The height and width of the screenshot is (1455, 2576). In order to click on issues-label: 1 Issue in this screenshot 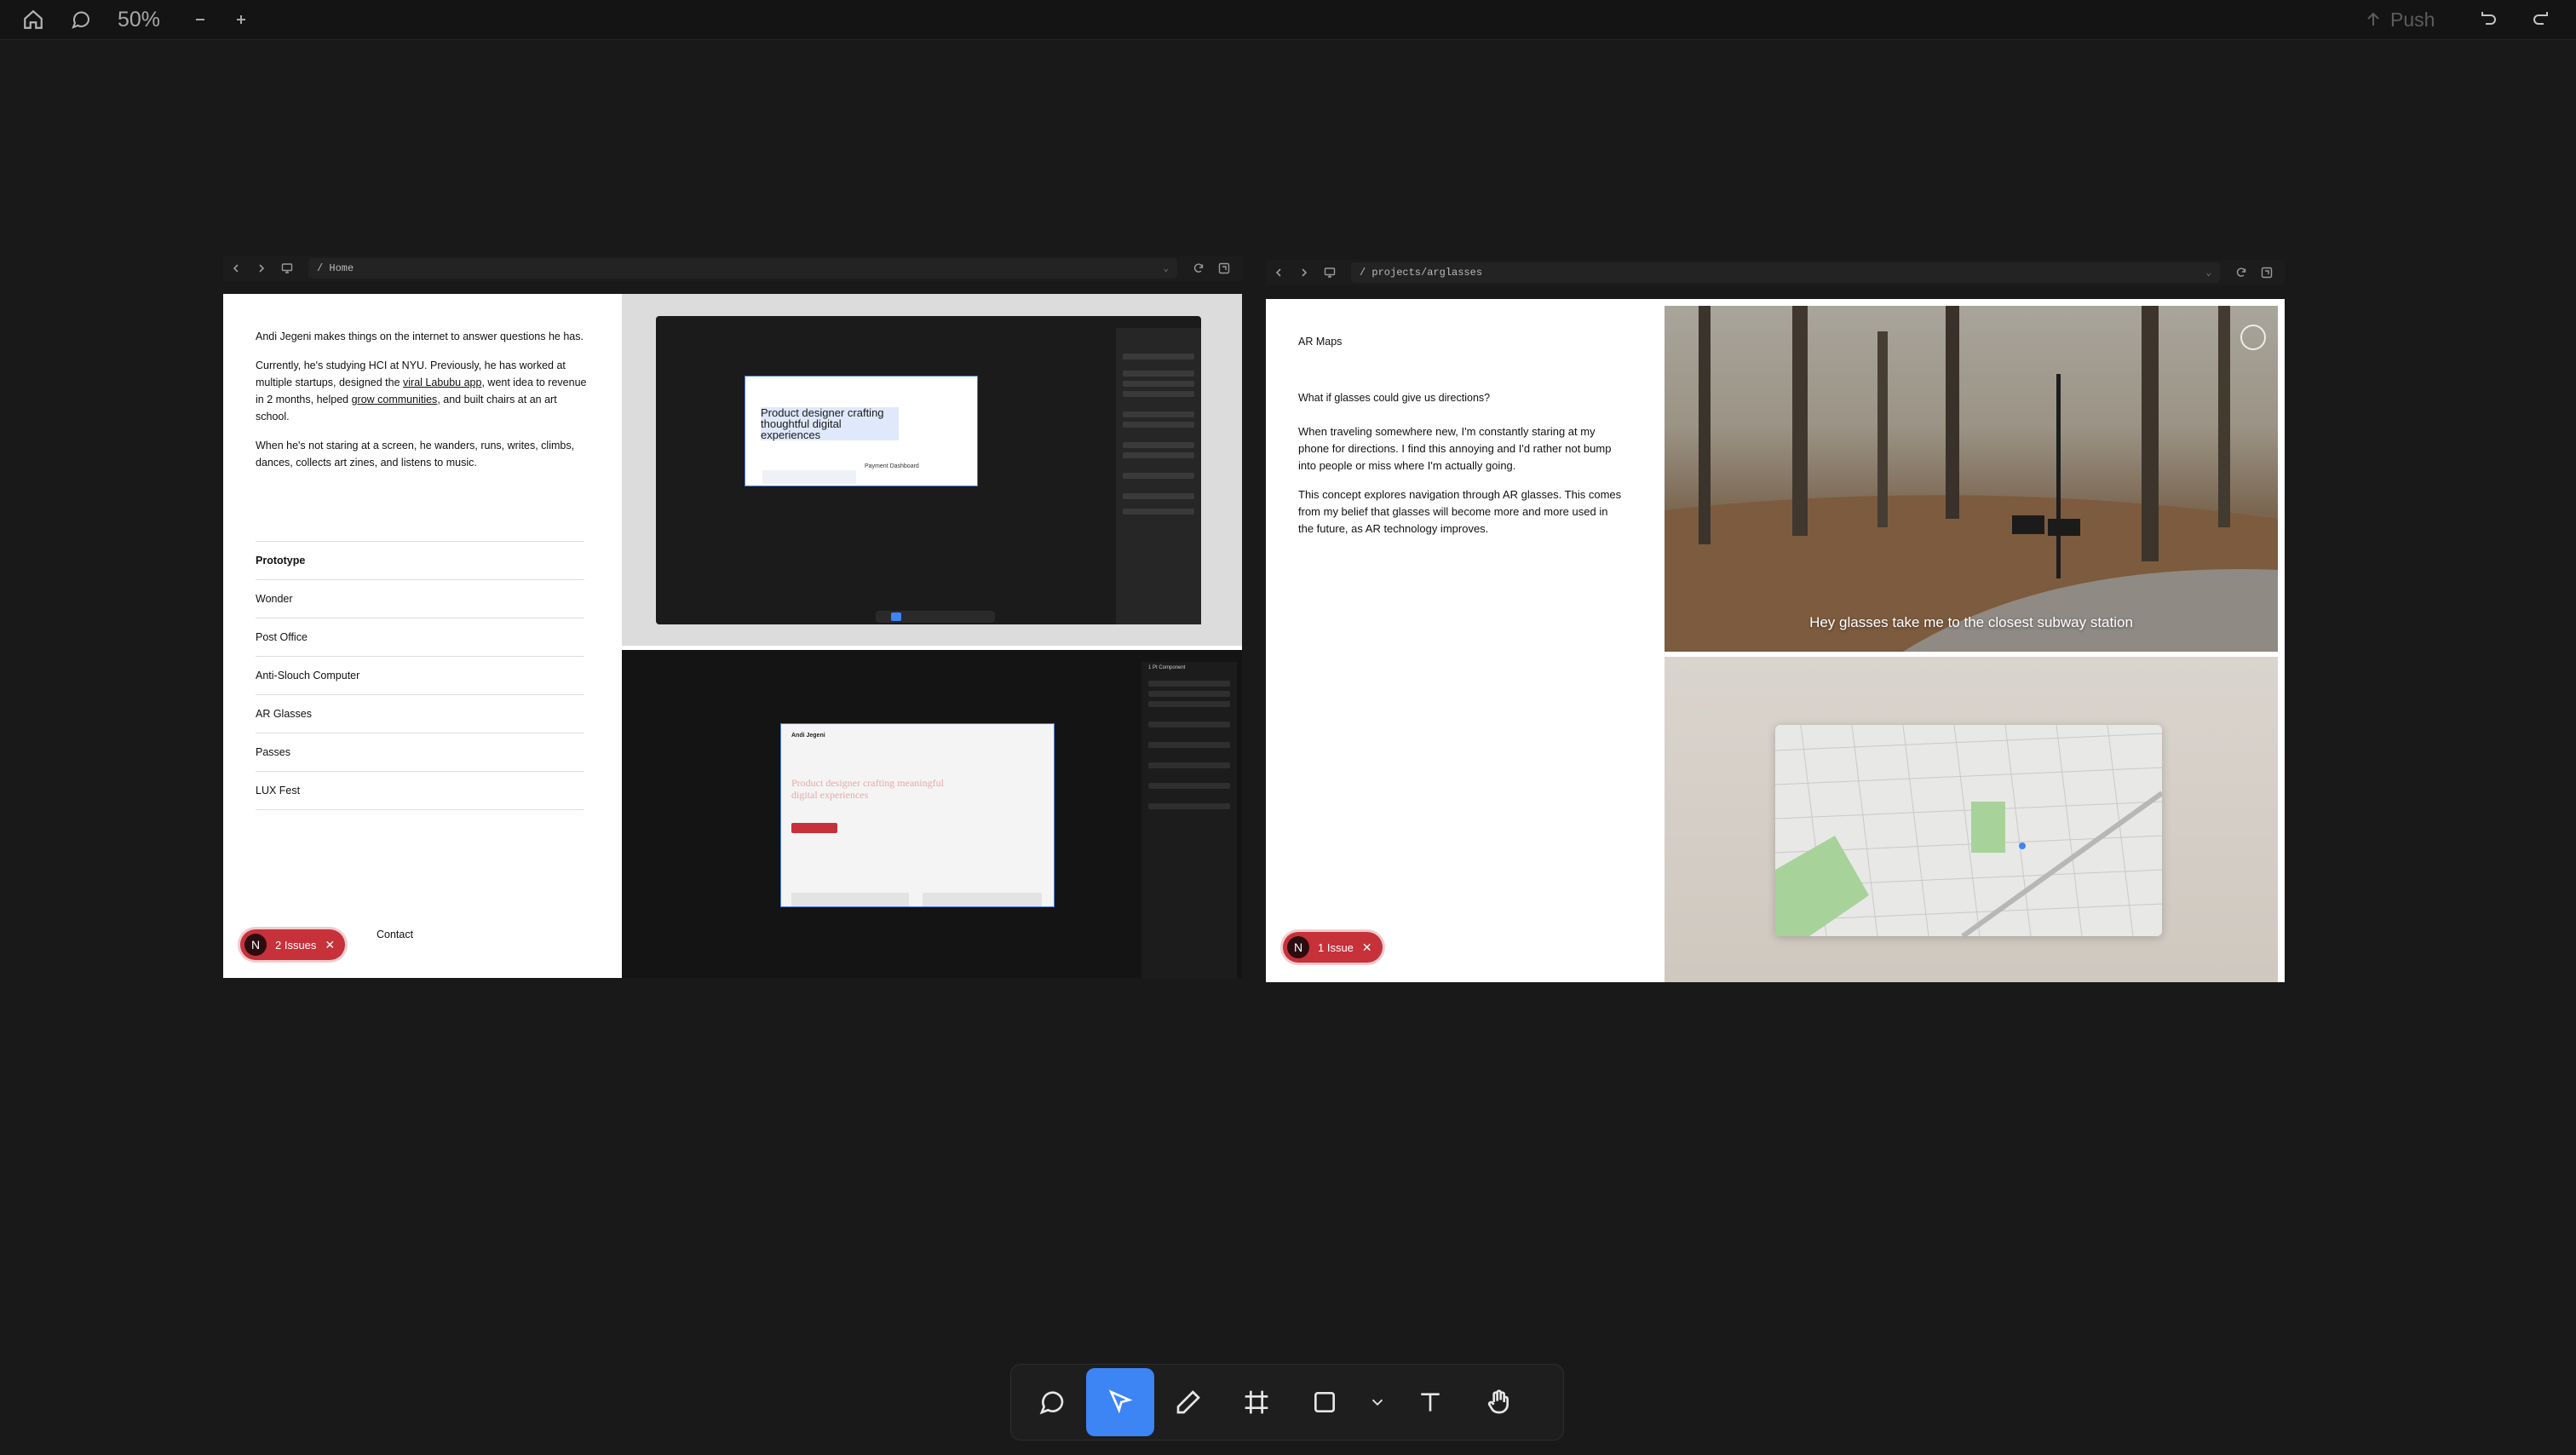, I will do `click(1336, 947)`.